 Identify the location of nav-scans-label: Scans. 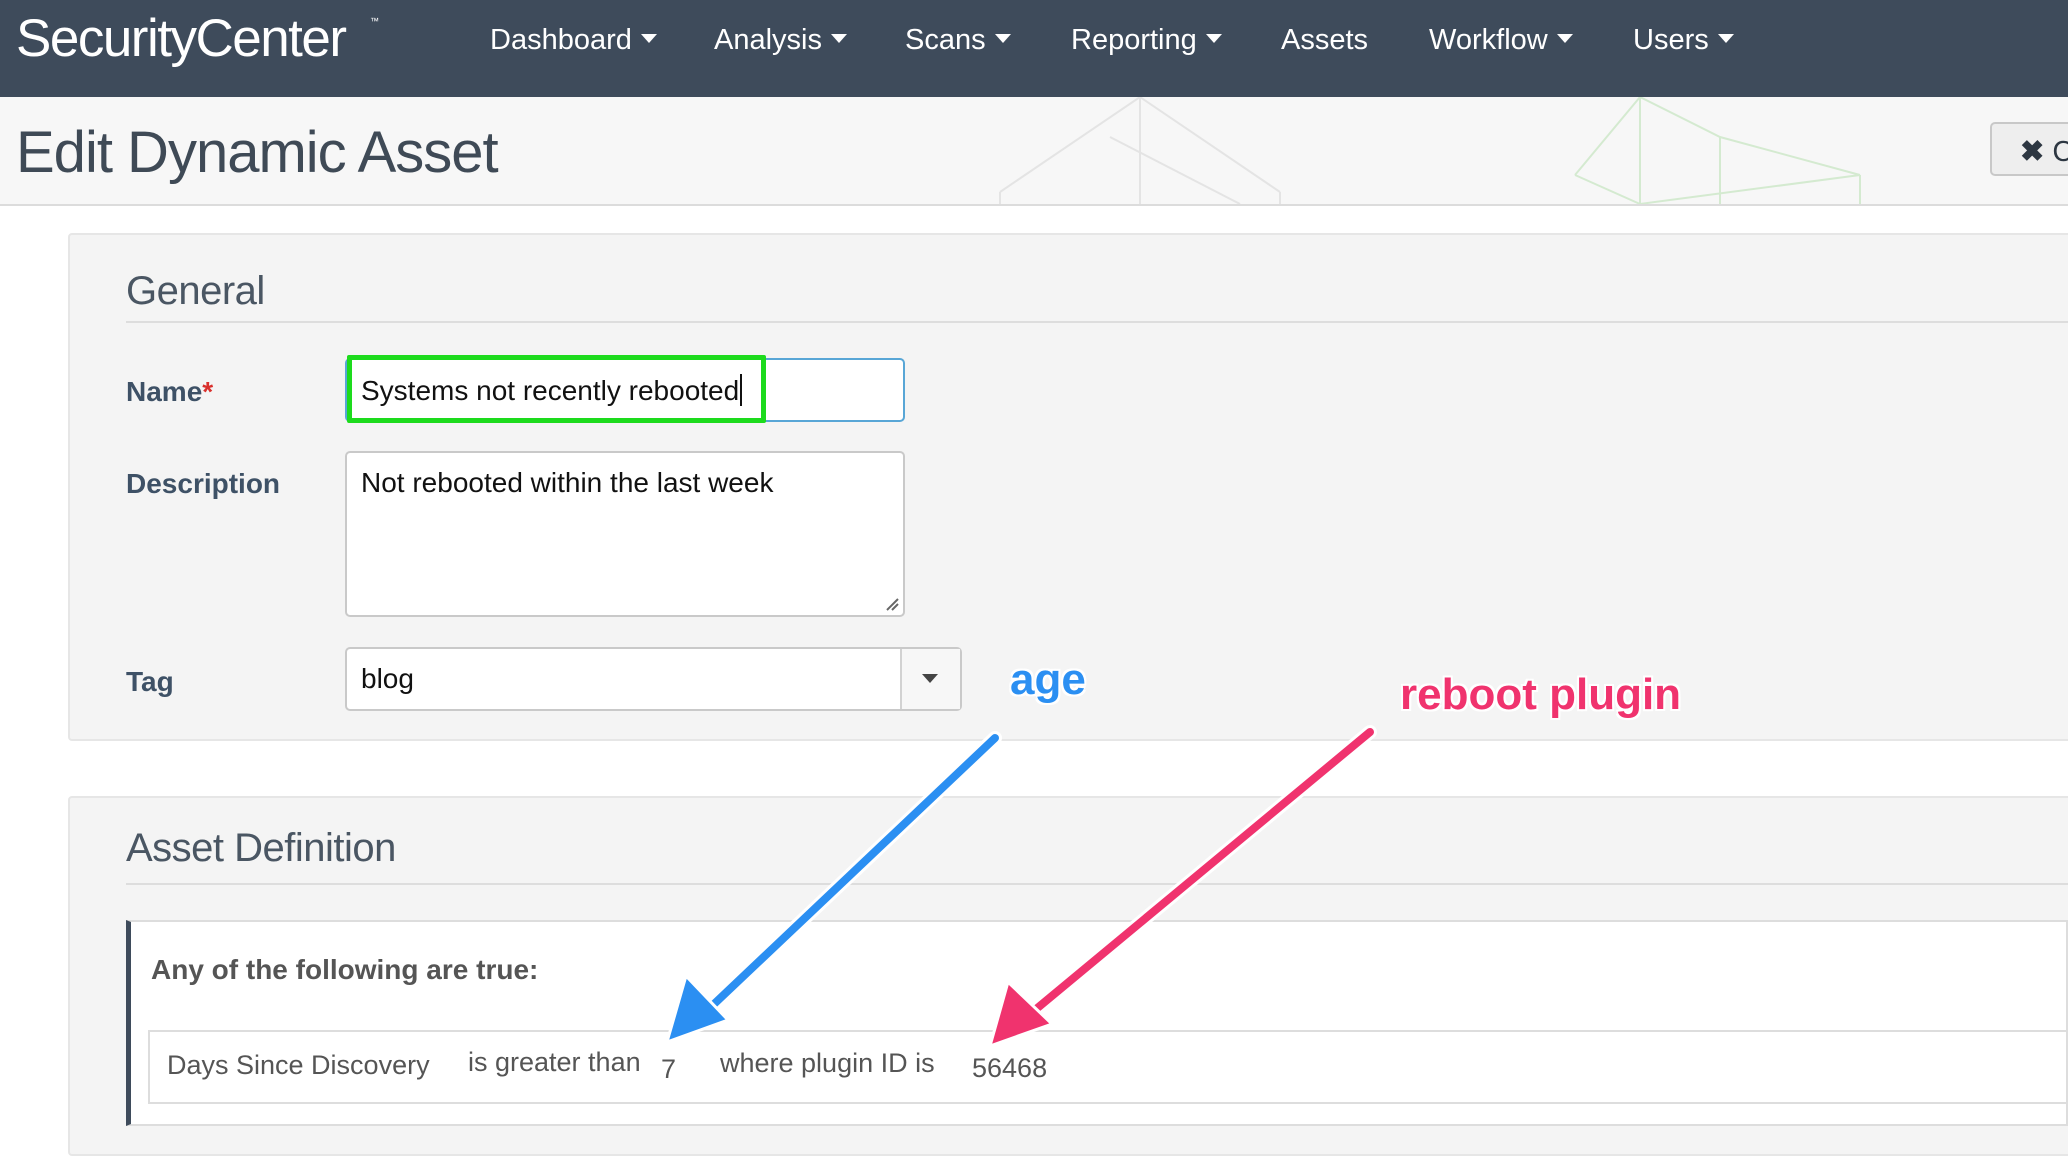
(945, 40).